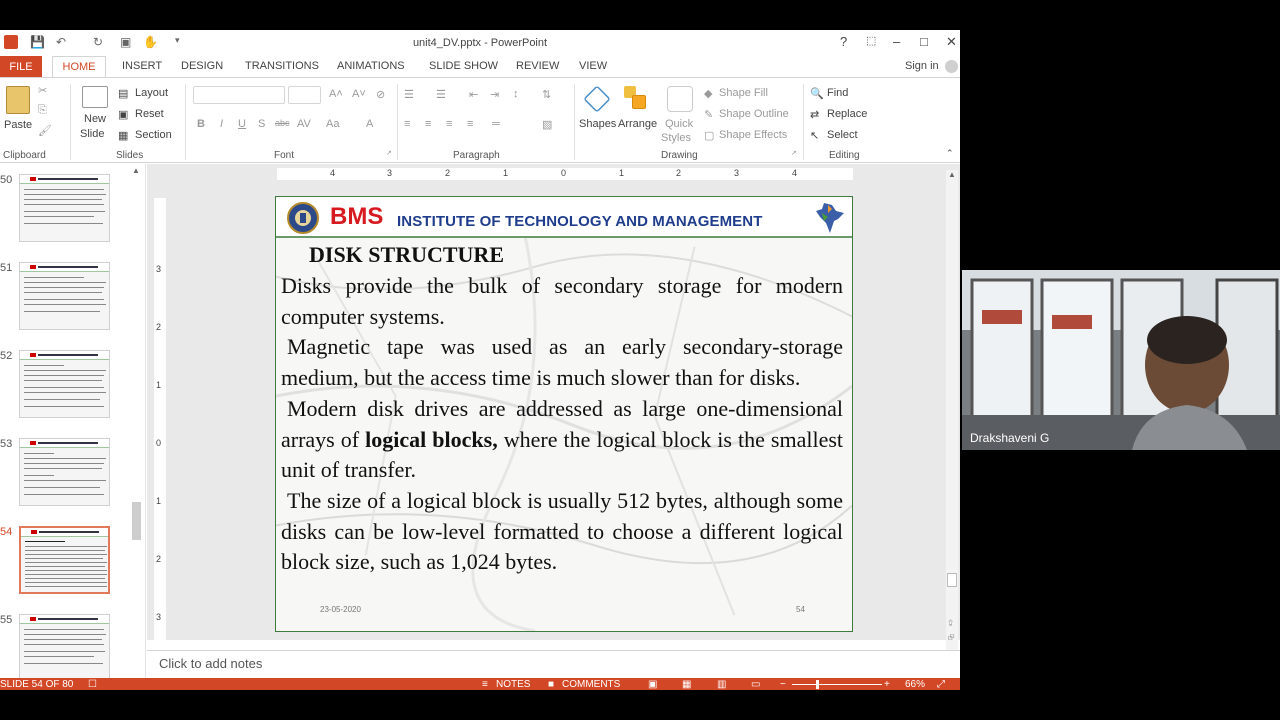 The image size is (1280, 720). Describe the element at coordinates (637, 124) in the screenshot. I see `arrange-button: Arrange` at that location.